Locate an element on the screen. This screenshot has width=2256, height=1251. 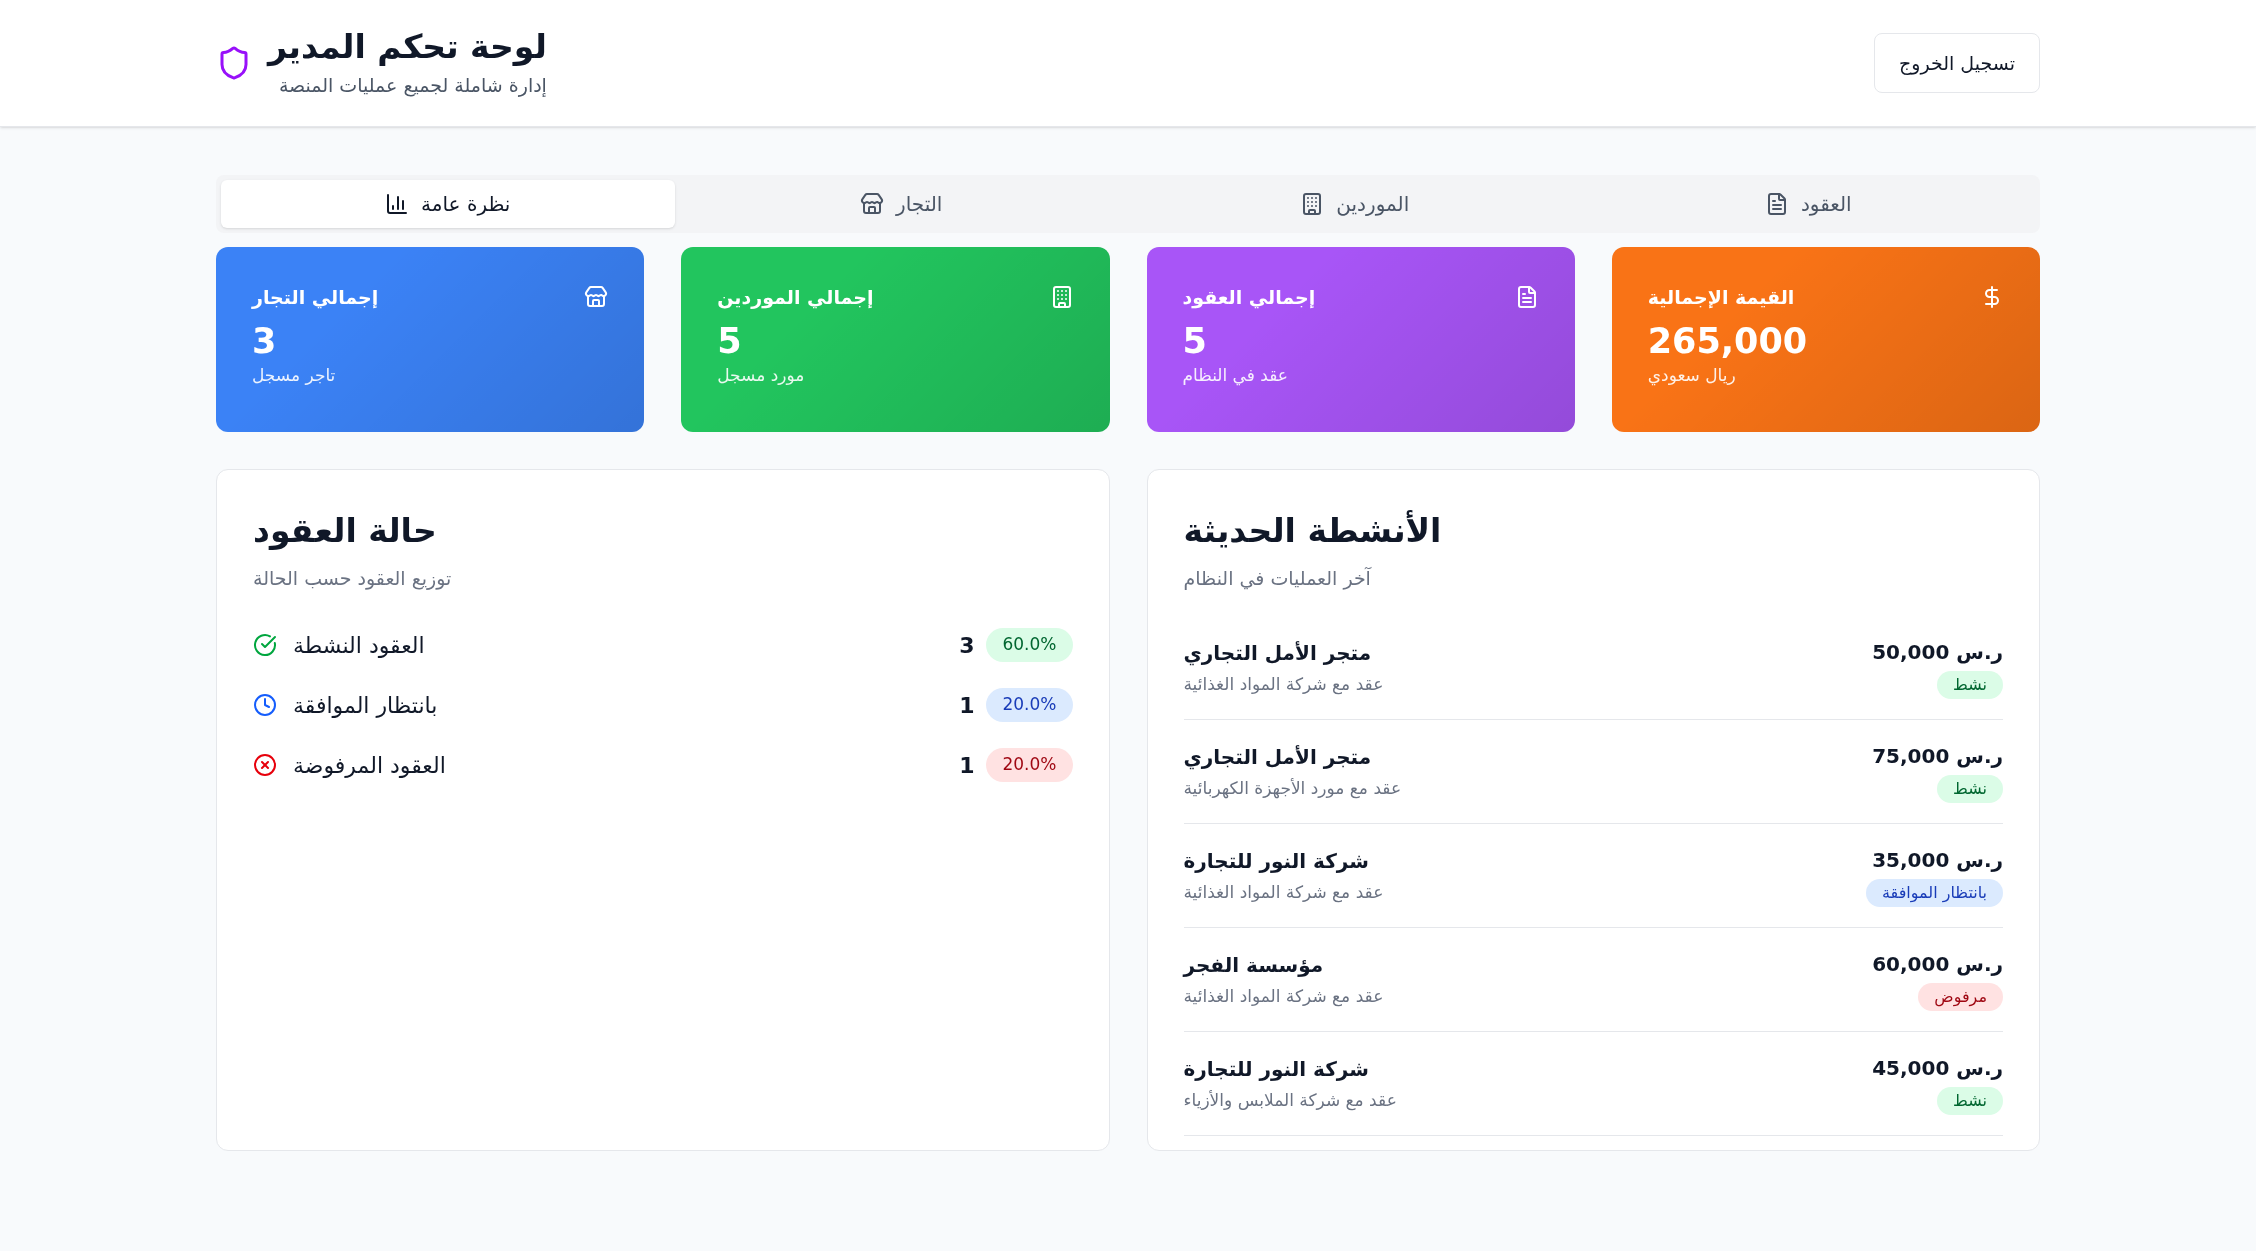
panel-subtitle: توزيع العقود حسب الحالة is located at coordinates (352, 578).